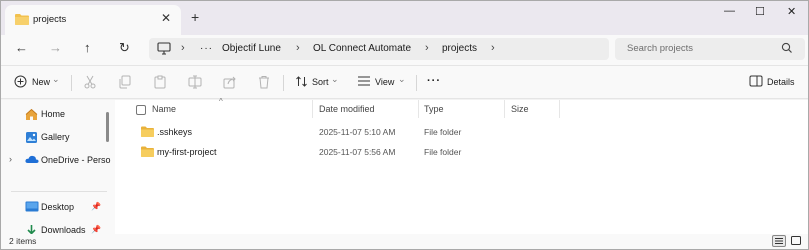 The height and width of the screenshot is (250, 809). What do you see at coordinates (230, 83) in the screenshot?
I see `share-icon` at bounding box center [230, 83].